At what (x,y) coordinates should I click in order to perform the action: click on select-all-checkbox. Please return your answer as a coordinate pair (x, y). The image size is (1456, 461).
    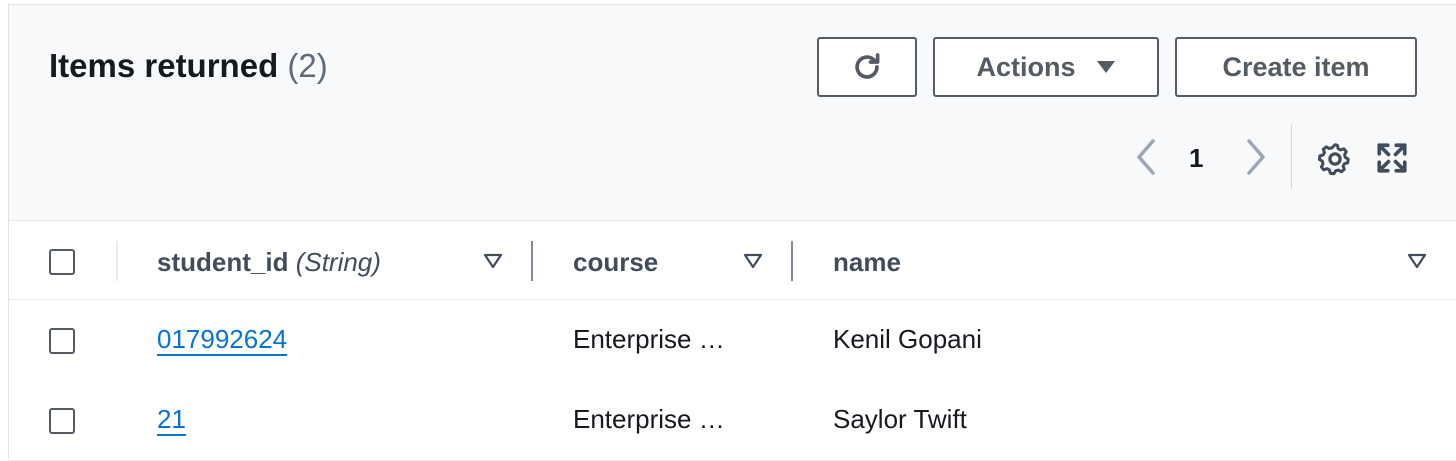
    Looking at the image, I should click on (62, 262).